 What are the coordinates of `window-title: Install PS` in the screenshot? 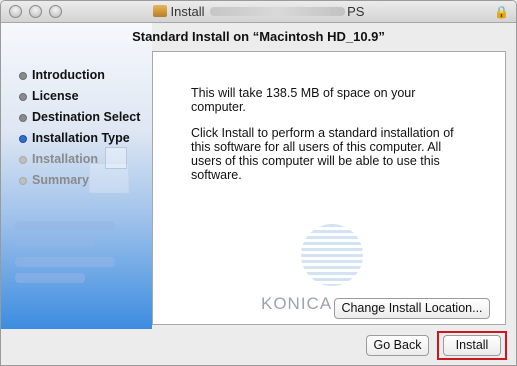 It's located at (258, 11).